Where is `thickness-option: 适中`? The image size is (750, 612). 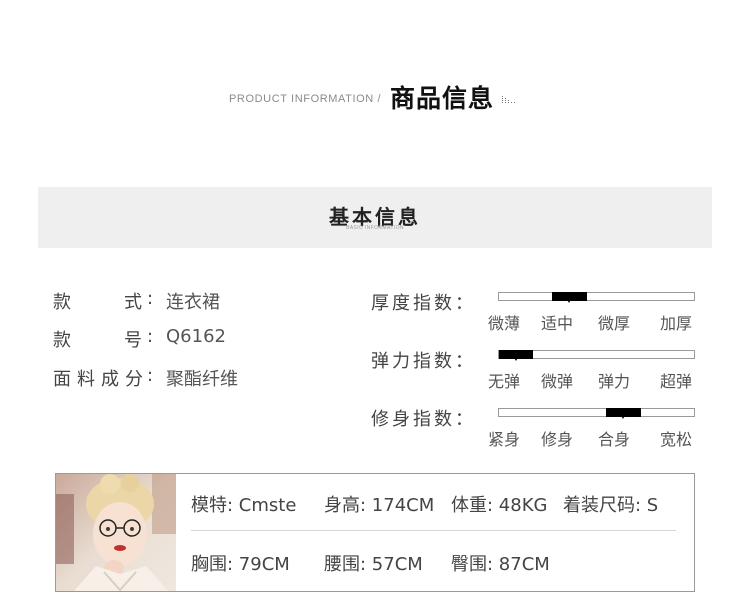
thickness-option: 适中 is located at coordinates (557, 323).